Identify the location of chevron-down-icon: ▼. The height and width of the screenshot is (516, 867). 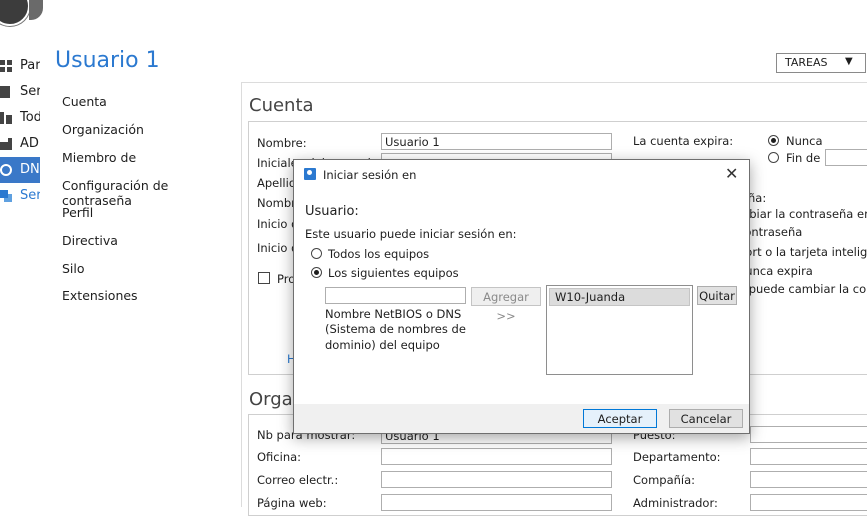
(849, 61).